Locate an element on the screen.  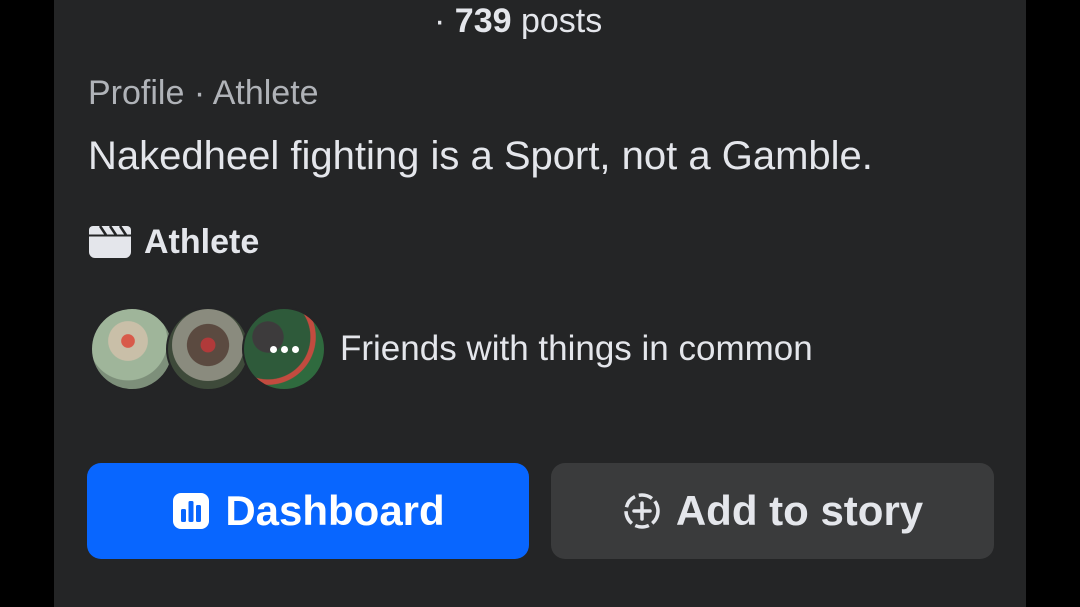
bar-chart-icon is located at coordinates (191, 511).